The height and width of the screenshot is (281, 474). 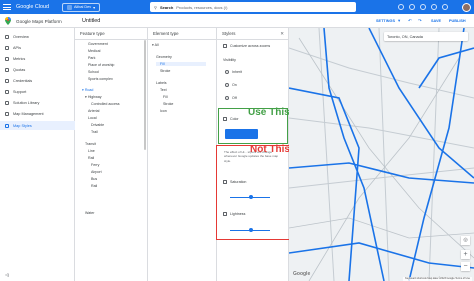 What do you see at coordinates (423, 7) in the screenshot?
I see `cloud-shell-icon` at bounding box center [423, 7].